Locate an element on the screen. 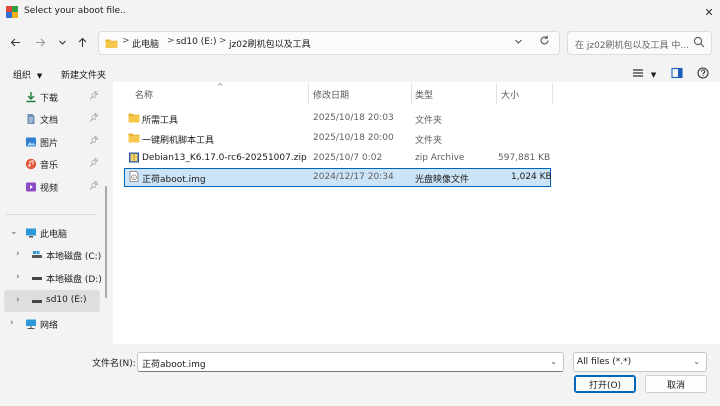 The image size is (720, 406). sidebar-item-pictures: 图片 📌︎ is located at coordinates (52, 142).